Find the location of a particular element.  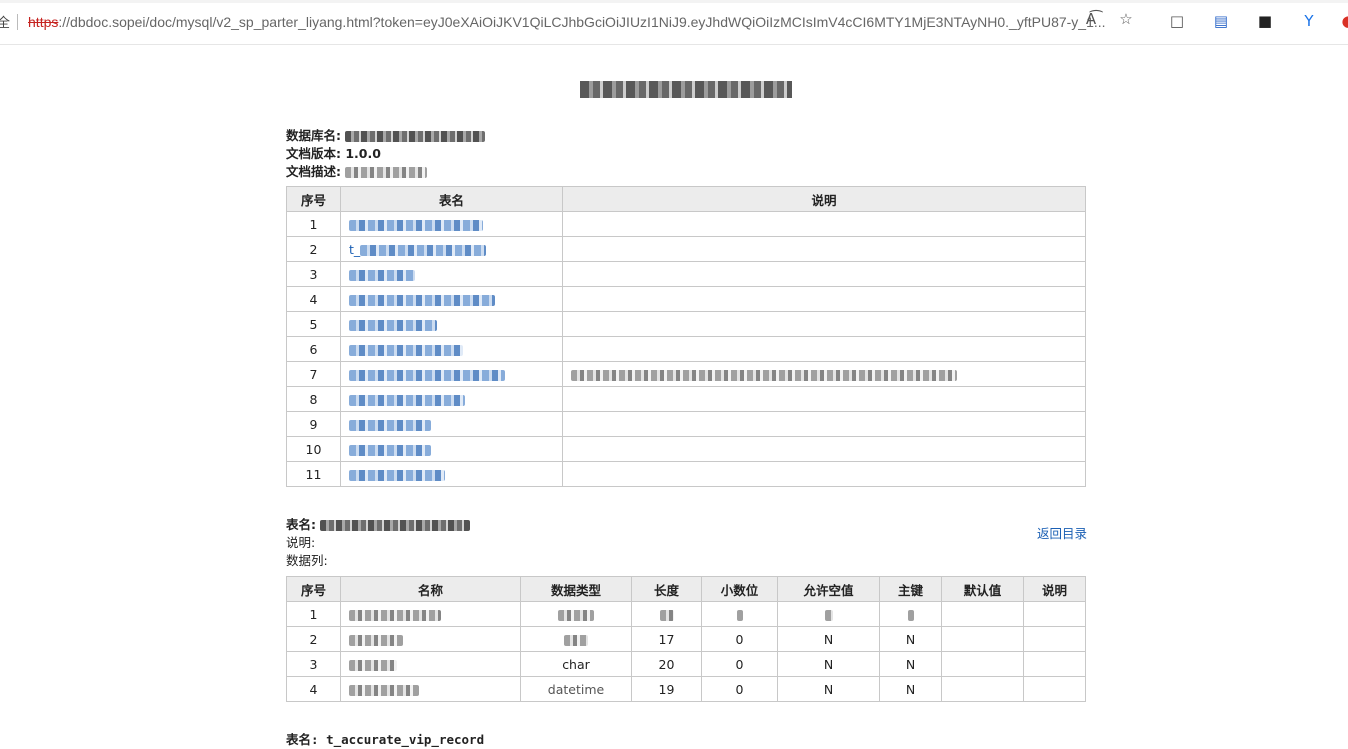

url-scheme: https is located at coordinates (43, 21).